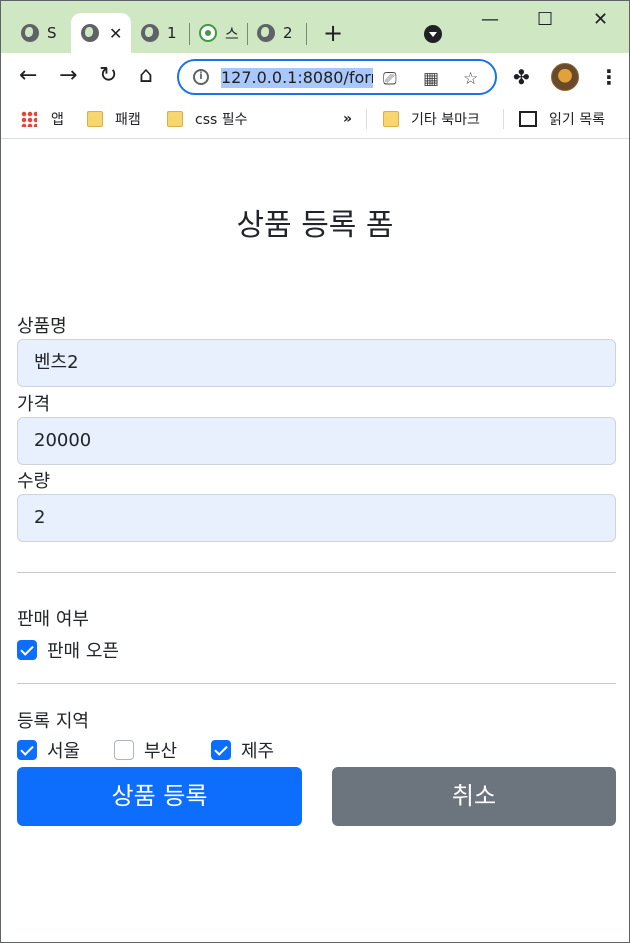 This screenshot has height=943, width=630. I want to click on tab-1: S, so click(39, 33).